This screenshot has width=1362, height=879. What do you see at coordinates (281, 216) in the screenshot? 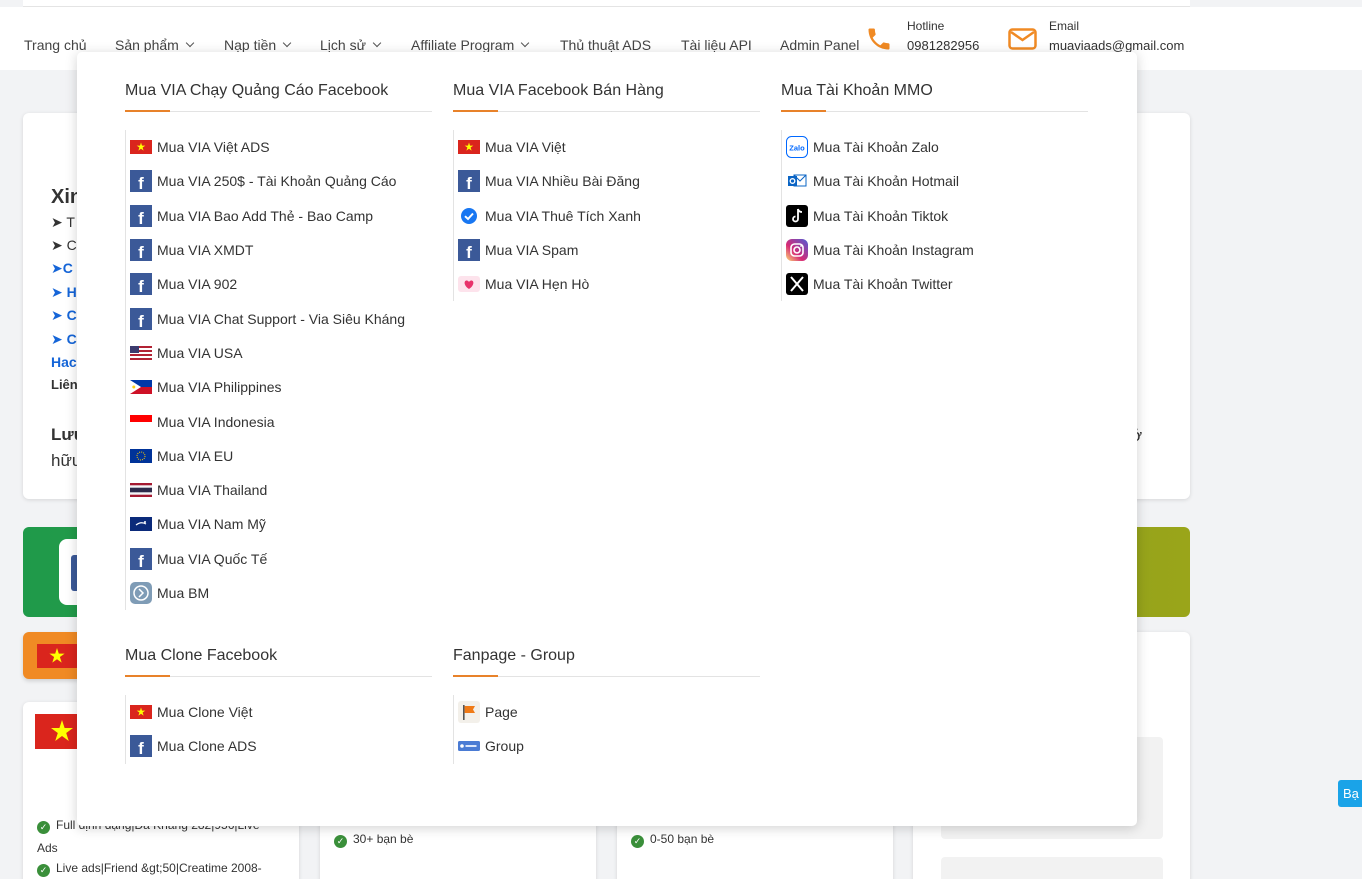
I see `menu-item-via-bao-add-the: f Mua VIA Bao Add Thẻ - Bao Camp` at bounding box center [281, 216].